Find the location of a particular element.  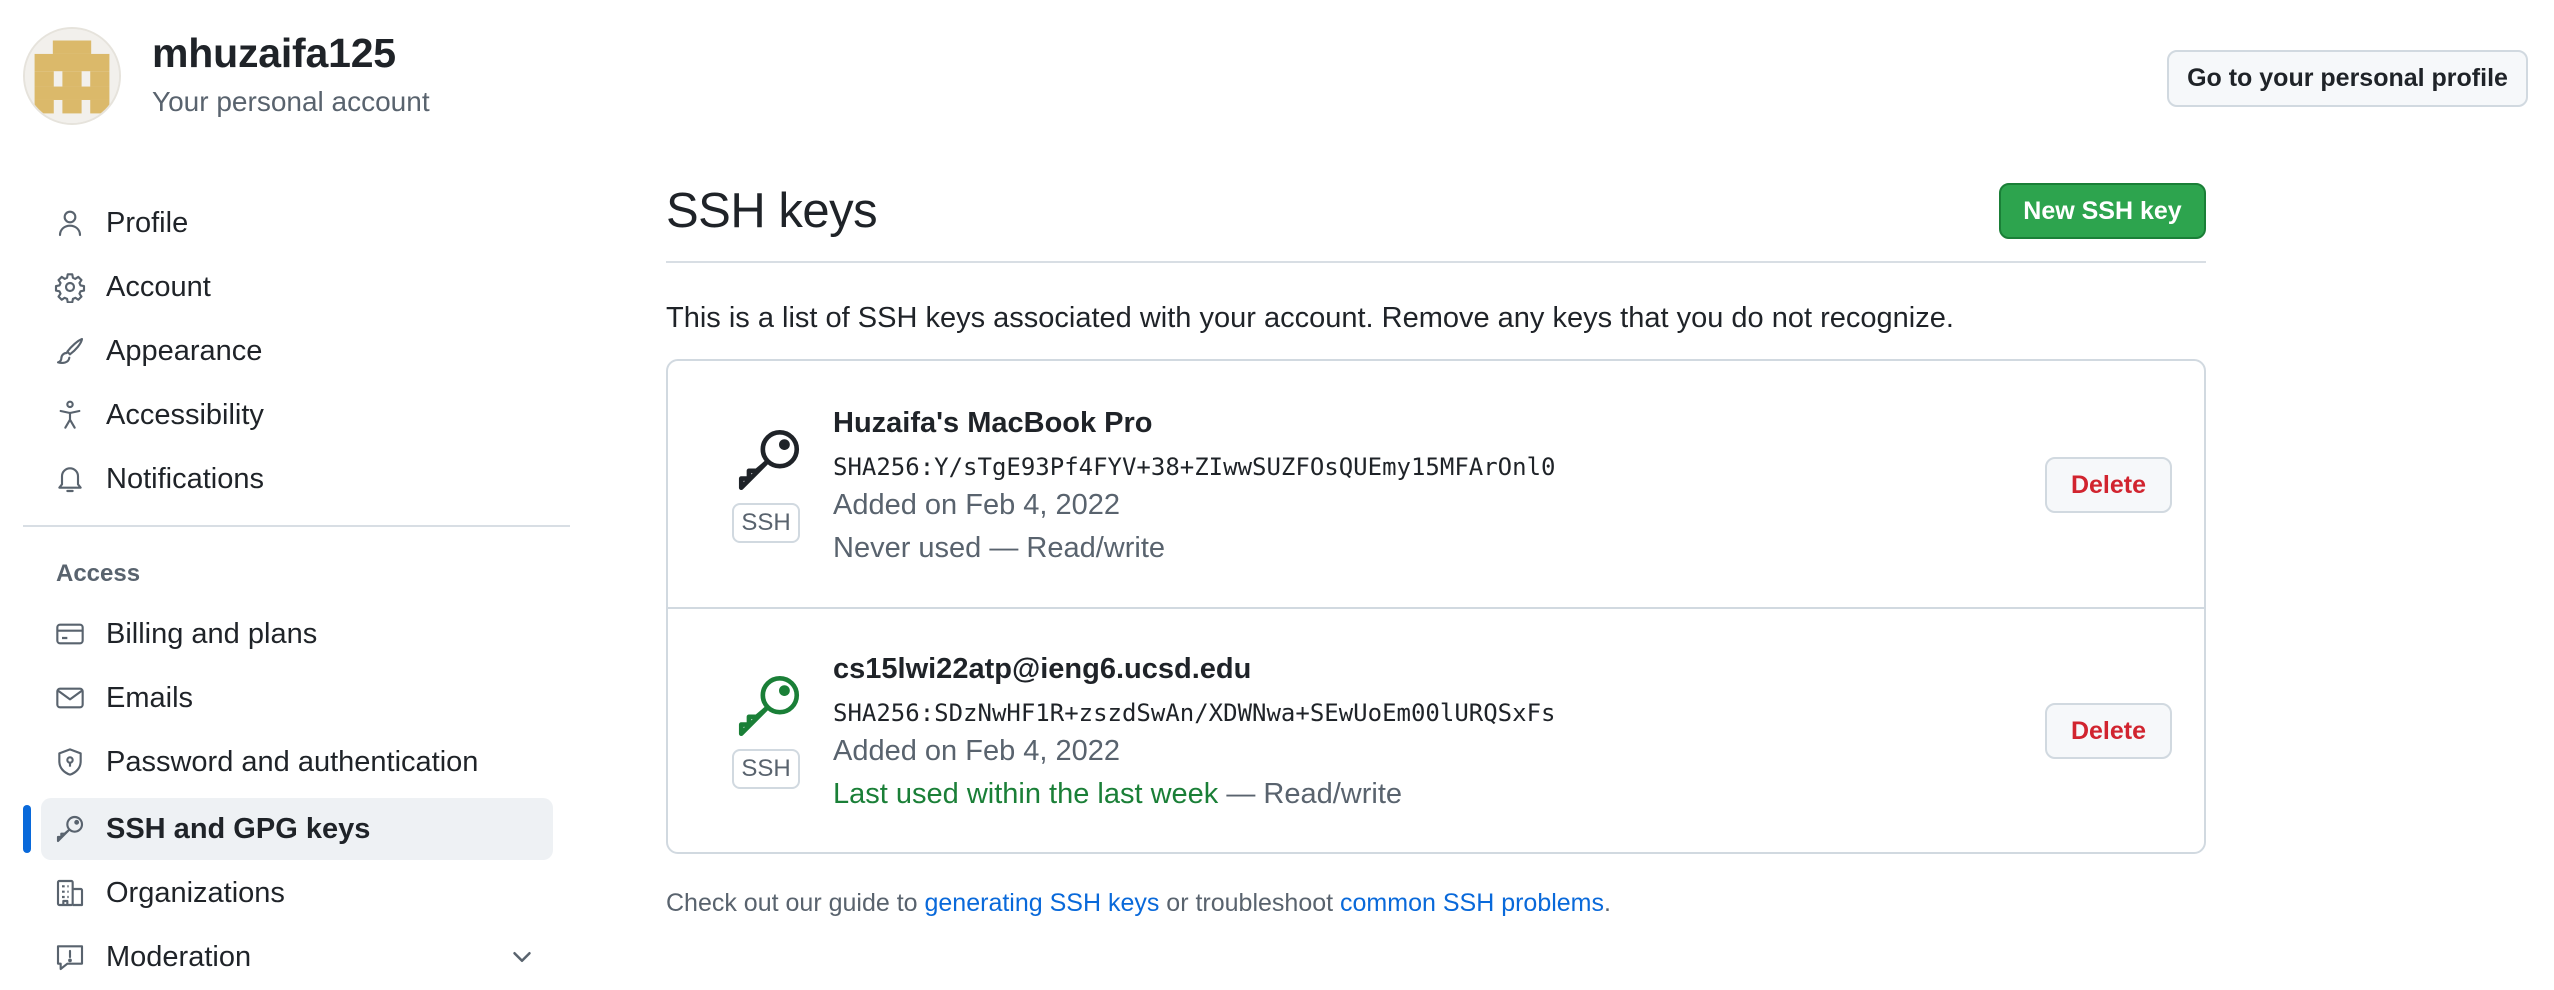

key-usage: Never used — Read/write is located at coordinates (999, 548).